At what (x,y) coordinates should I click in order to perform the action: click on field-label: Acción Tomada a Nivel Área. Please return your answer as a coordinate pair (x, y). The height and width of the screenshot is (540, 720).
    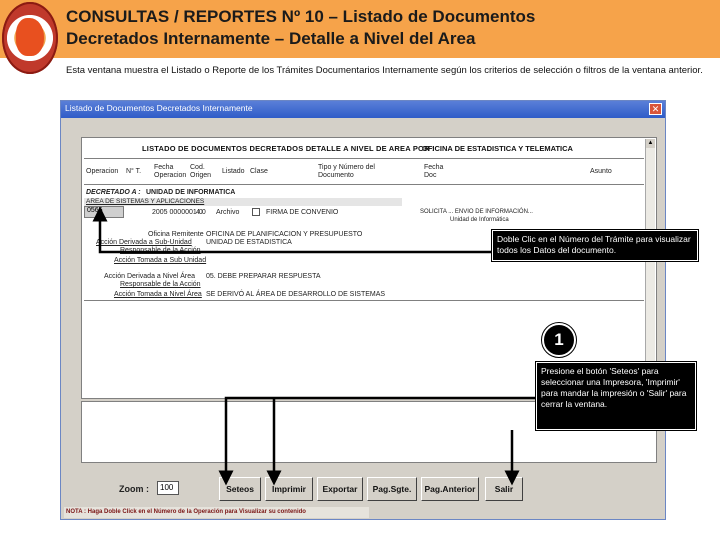
    Looking at the image, I should click on (158, 294).